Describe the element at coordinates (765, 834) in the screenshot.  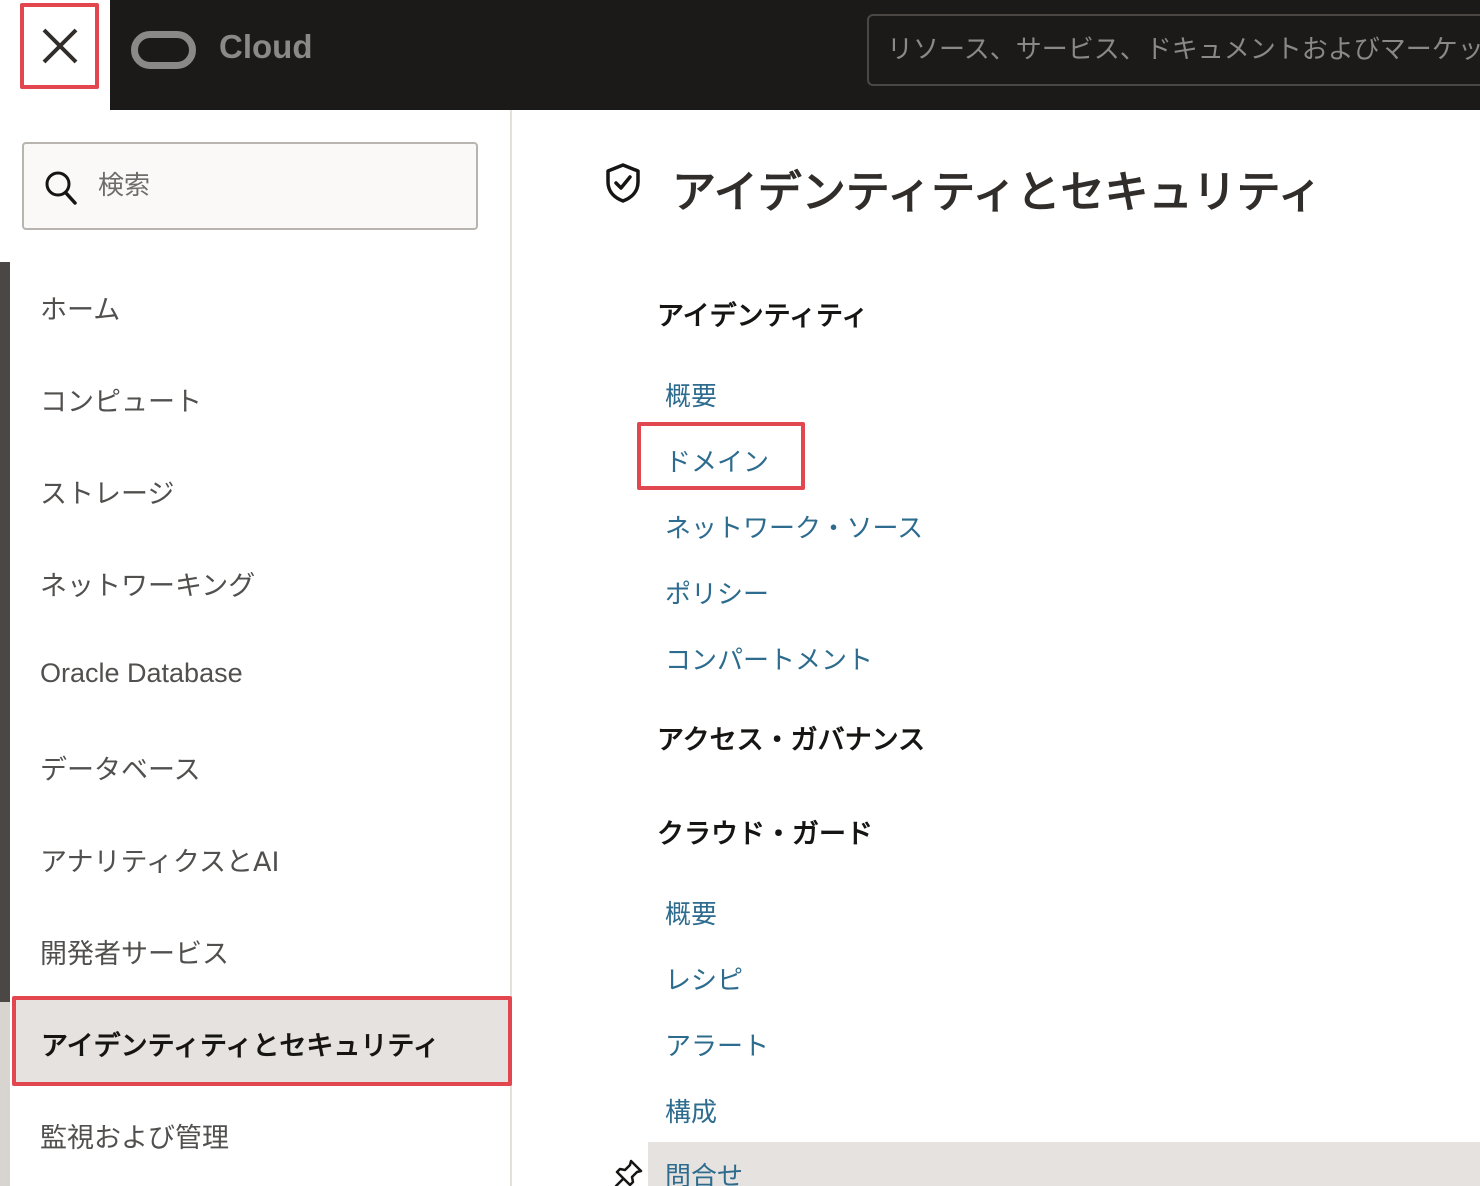
I see `section-heading-cloud-guard: クラウド・ガード` at that location.